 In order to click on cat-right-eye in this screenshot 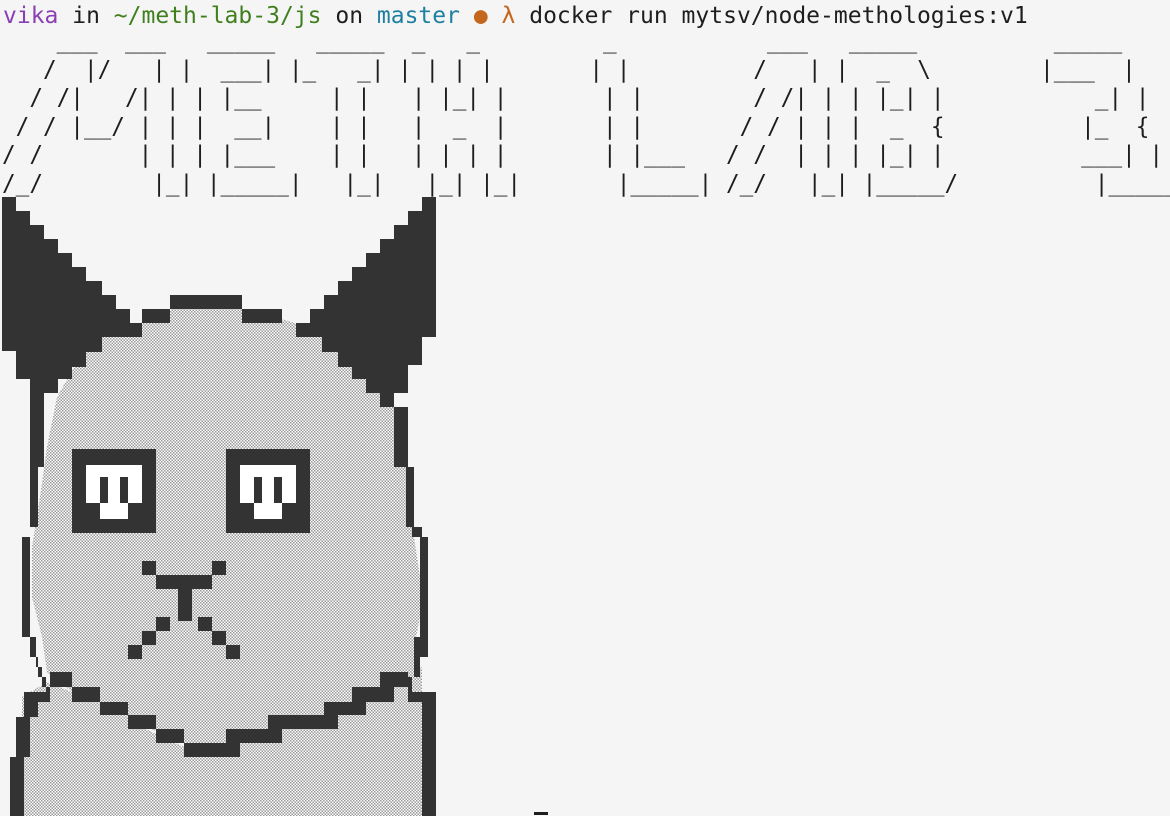, I will do `click(268, 491)`.